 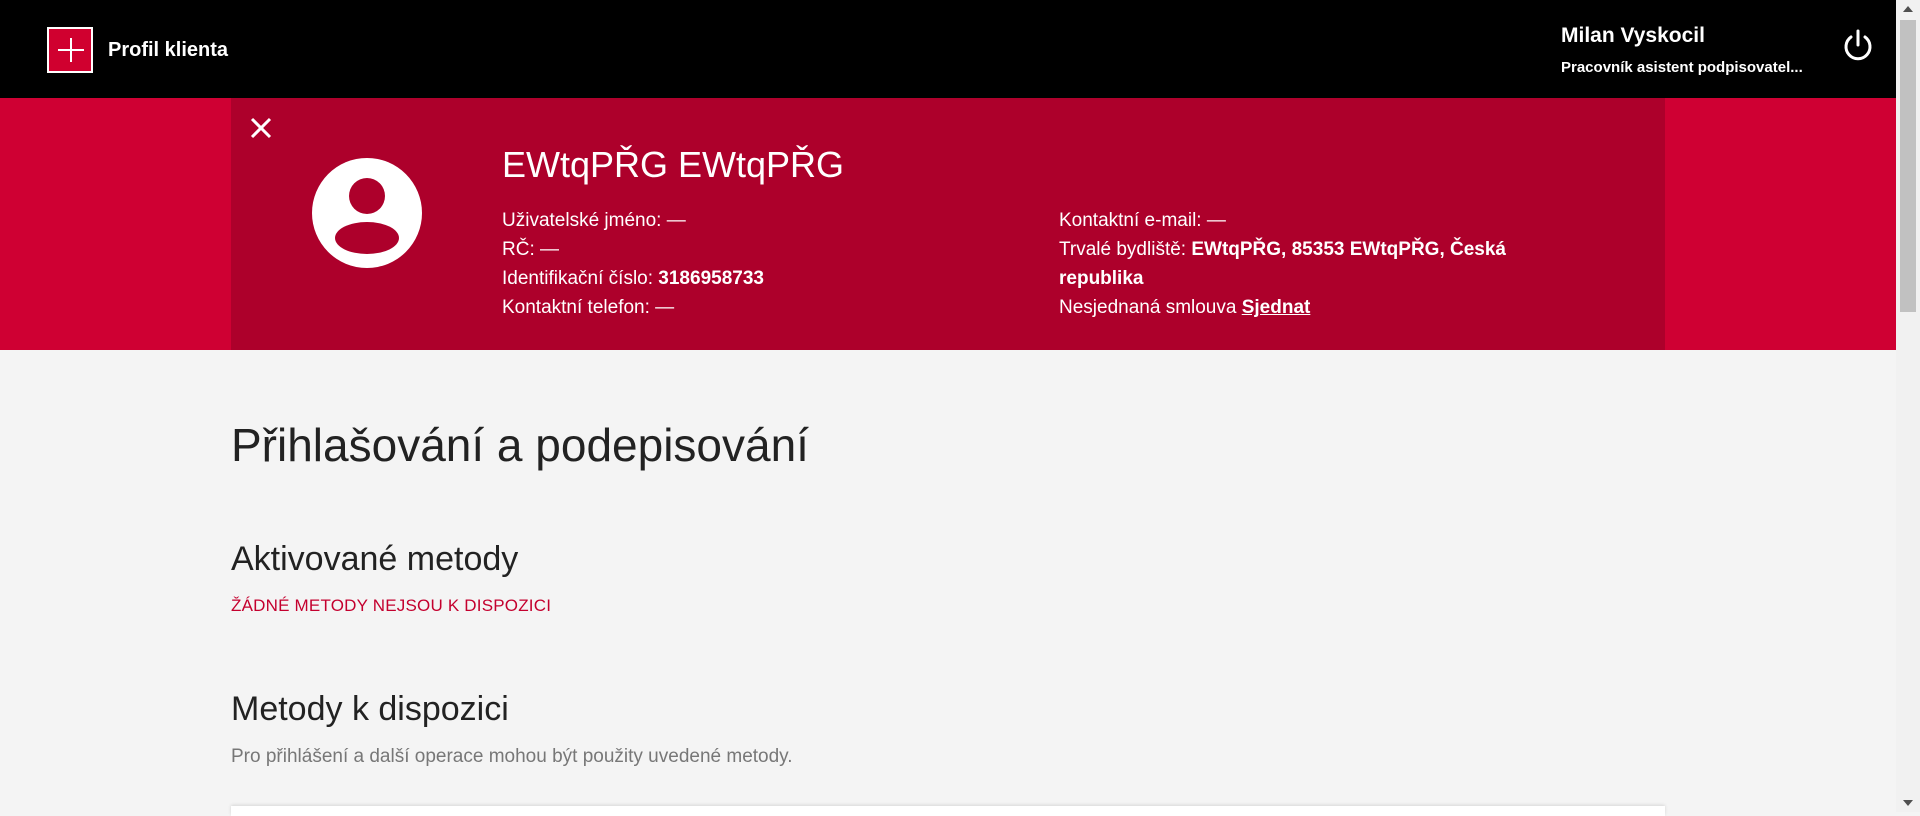 What do you see at coordinates (1276, 307) in the screenshot?
I see `sjednat-link: Sjednat` at bounding box center [1276, 307].